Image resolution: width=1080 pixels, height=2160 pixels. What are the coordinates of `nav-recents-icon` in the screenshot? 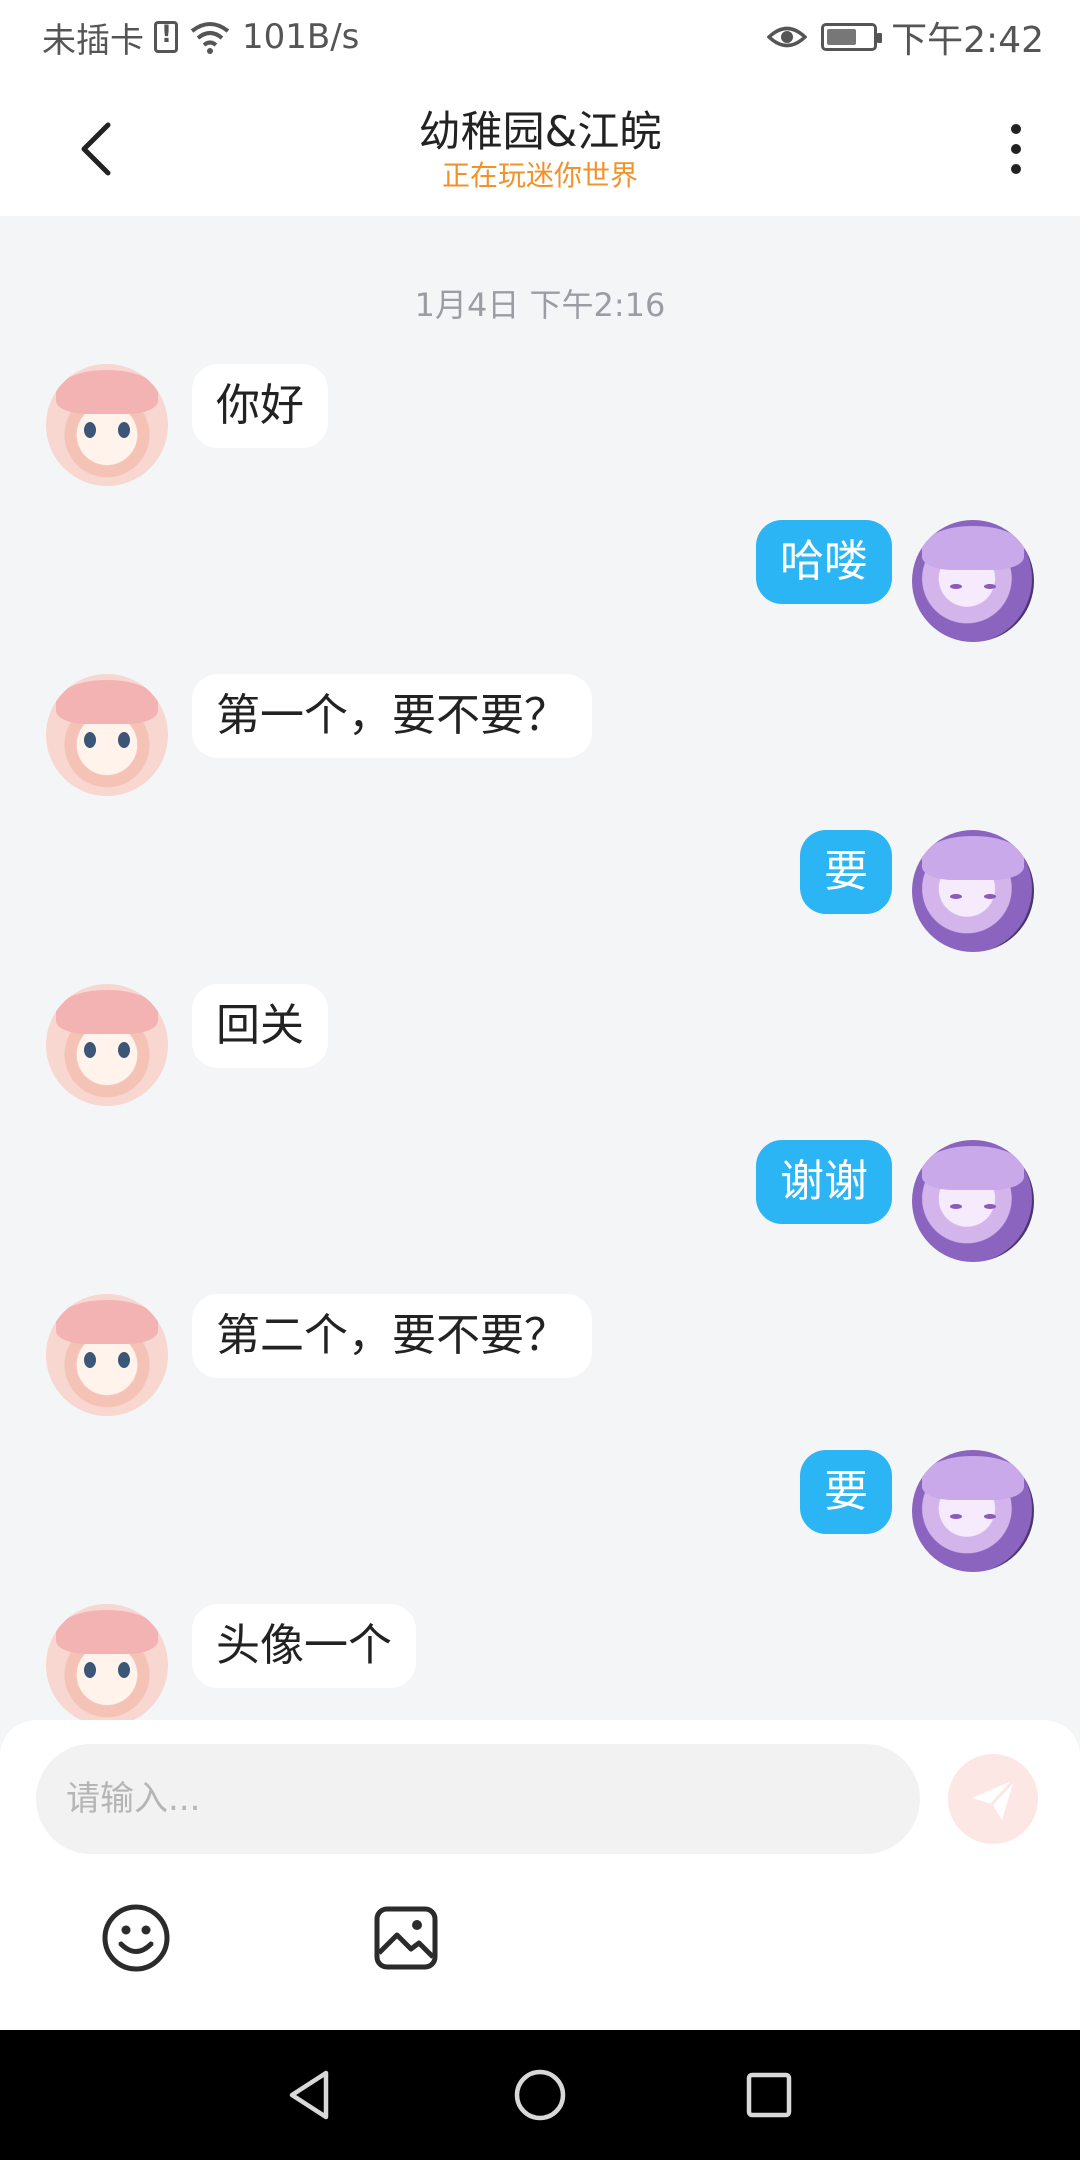 It's located at (769, 2095).